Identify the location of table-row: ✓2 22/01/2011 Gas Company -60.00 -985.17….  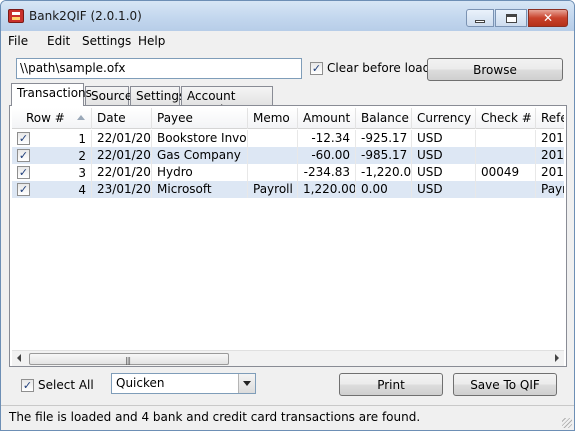
(288, 155).